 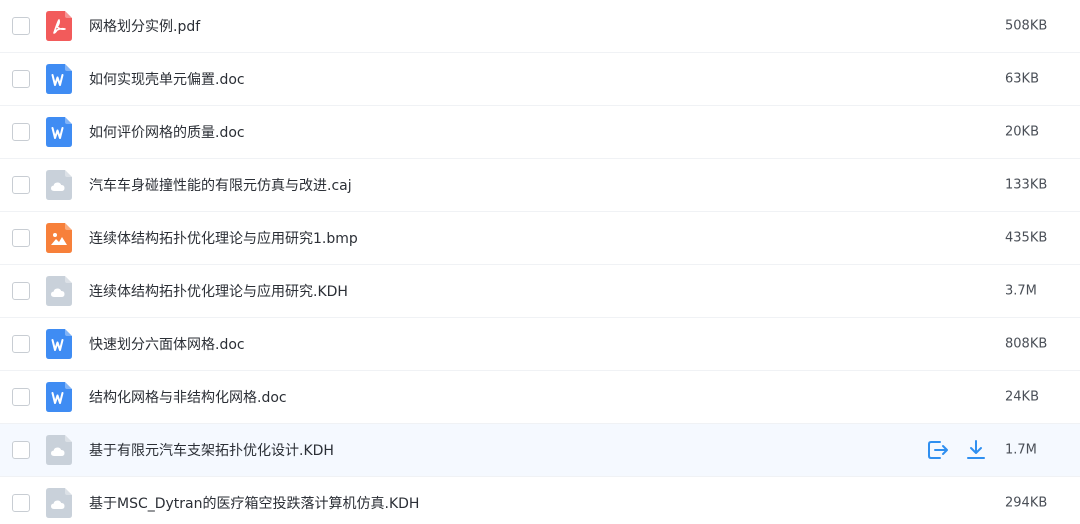 What do you see at coordinates (938, 450) in the screenshot?
I see `share-icon` at bounding box center [938, 450].